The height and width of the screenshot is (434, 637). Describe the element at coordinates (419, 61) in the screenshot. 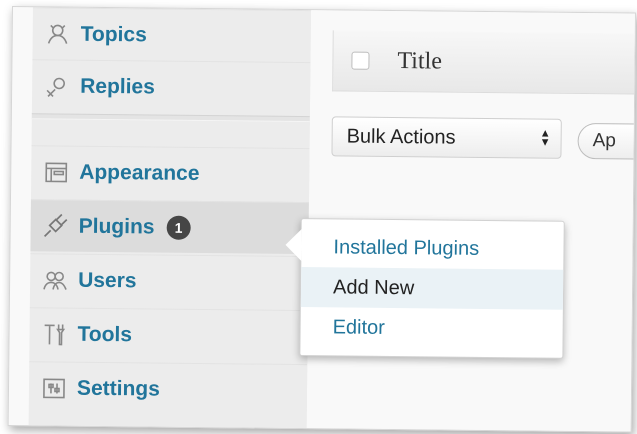

I see `title-column-header: Title` at that location.